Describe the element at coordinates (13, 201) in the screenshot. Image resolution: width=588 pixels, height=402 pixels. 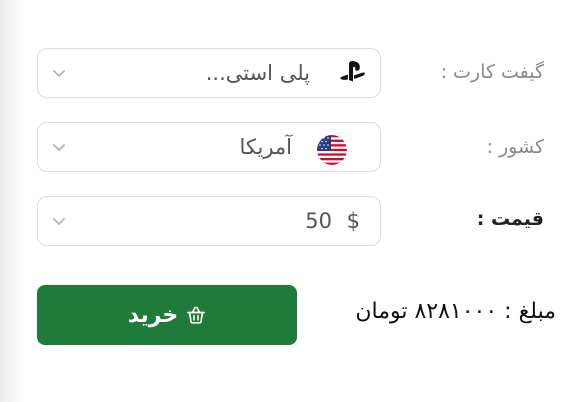
I see `left-edge-shadow` at that location.